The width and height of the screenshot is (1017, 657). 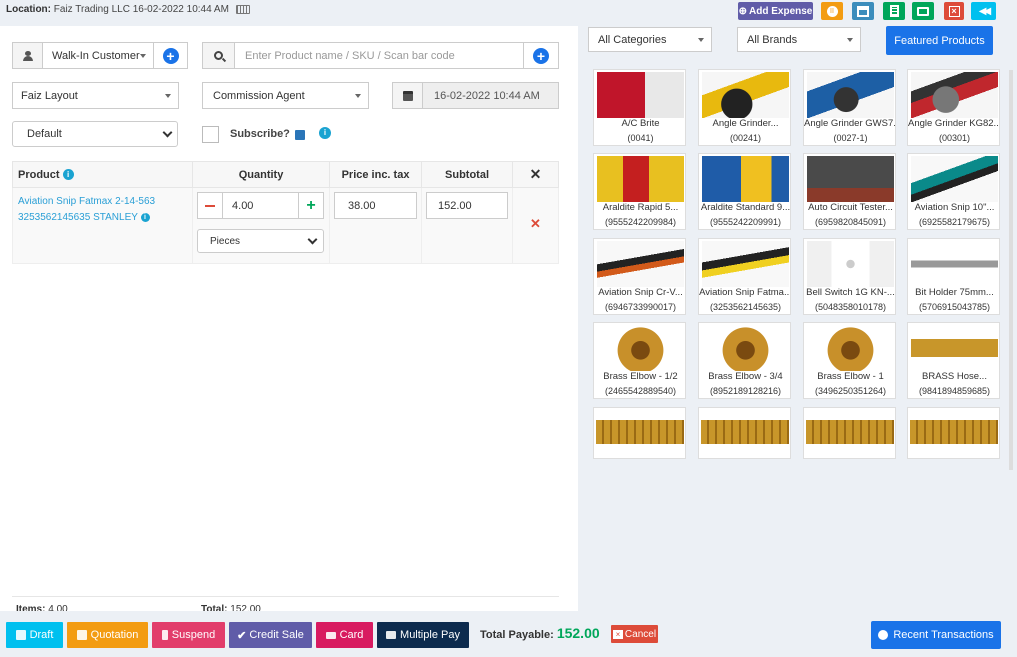 I want to click on product-card: Angle Grinder... (00241), so click(x=744, y=107).